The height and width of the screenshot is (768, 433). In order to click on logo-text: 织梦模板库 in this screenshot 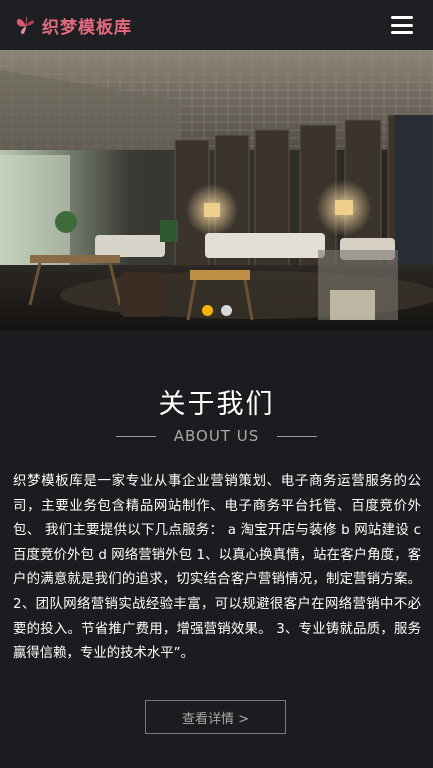, I will do `click(87, 27)`.